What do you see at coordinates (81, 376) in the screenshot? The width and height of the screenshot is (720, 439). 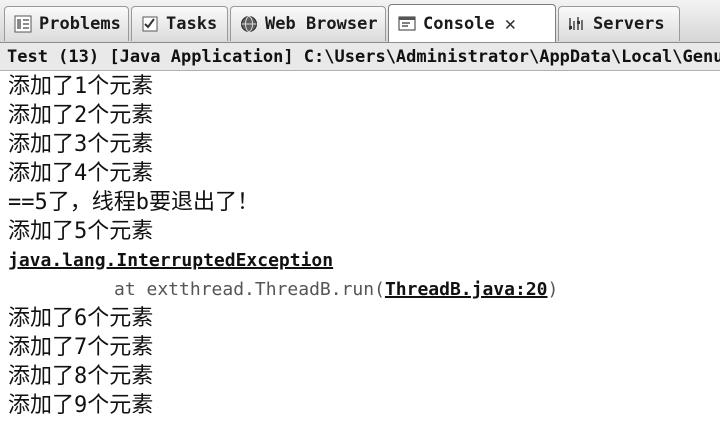 I see `console-line: 添加了8个元素` at bounding box center [81, 376].